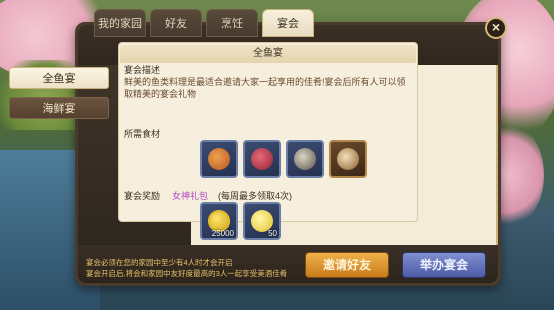  What do you see at coordinates (444, 265) in the screenshot?
I see `host-banquet-button: 举办宴会` at bounding box center [444, 265].